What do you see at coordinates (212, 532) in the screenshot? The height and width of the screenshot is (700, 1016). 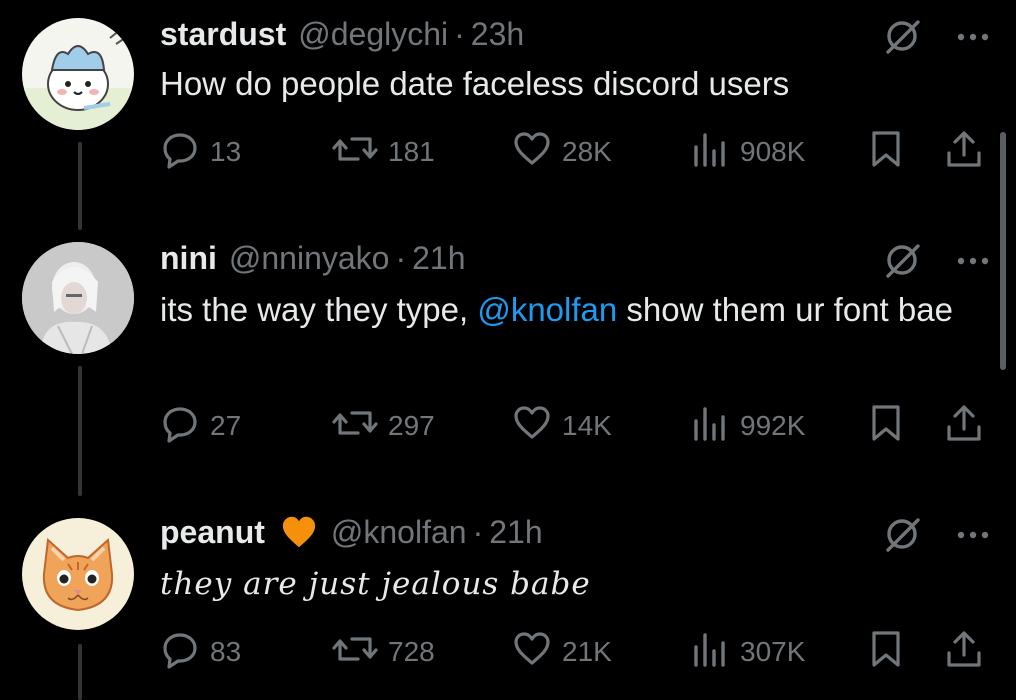 I see `display-name: peanut` at bounding box center [212, 532].